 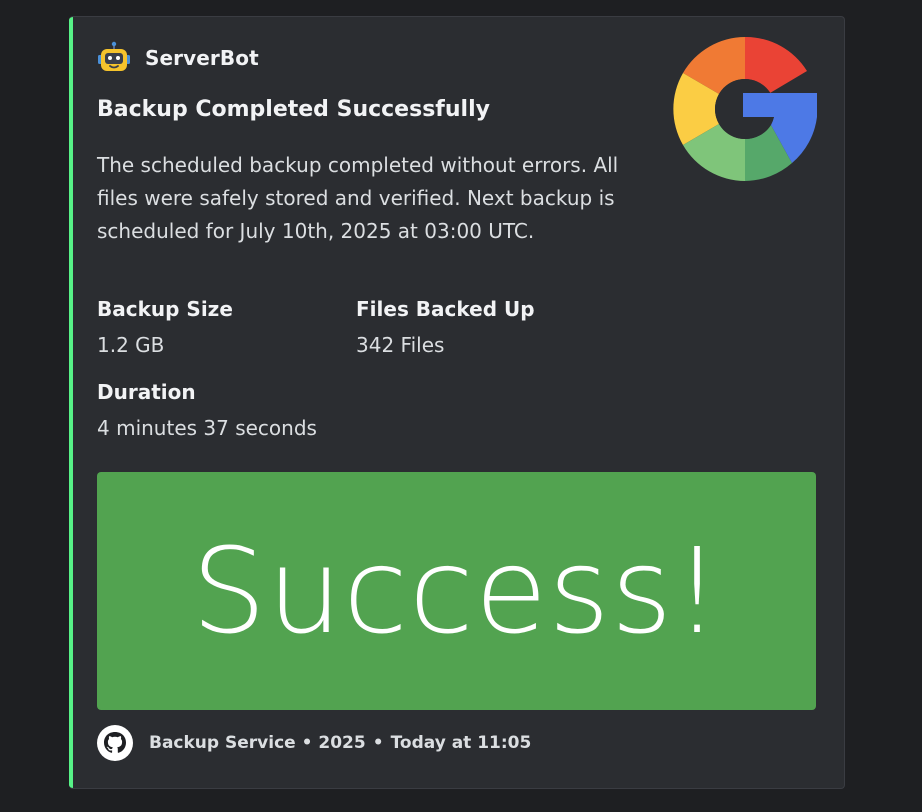 I want to click on field-value: 1.2 GB, so click(x=131, y=345).